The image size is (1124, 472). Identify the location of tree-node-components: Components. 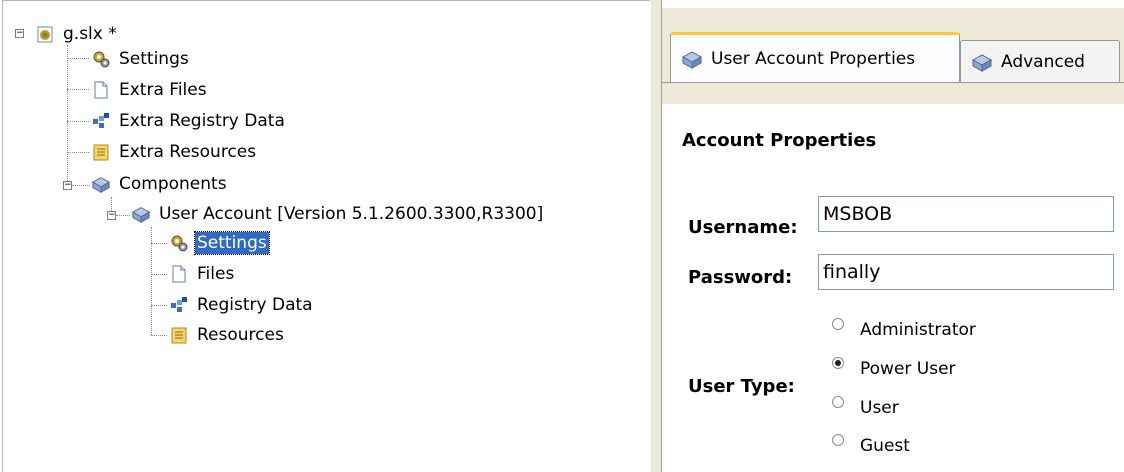
(160, 184).